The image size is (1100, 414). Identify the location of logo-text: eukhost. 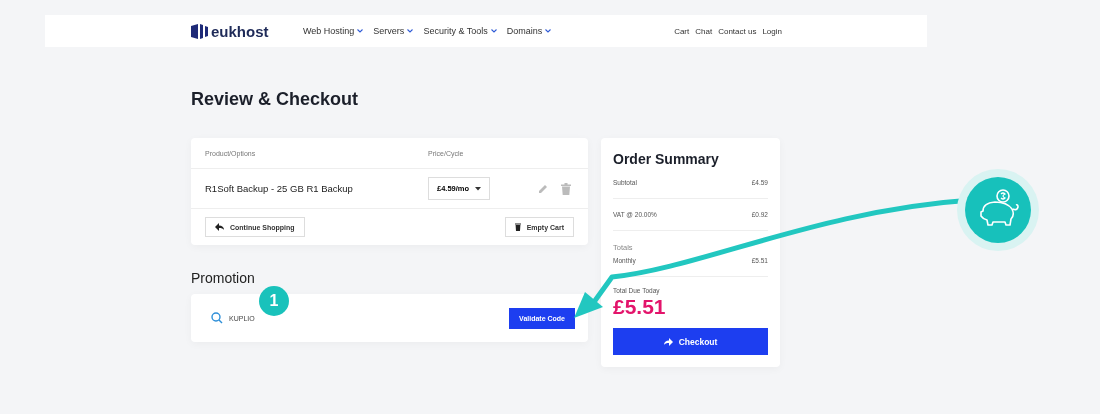
(240, 31).